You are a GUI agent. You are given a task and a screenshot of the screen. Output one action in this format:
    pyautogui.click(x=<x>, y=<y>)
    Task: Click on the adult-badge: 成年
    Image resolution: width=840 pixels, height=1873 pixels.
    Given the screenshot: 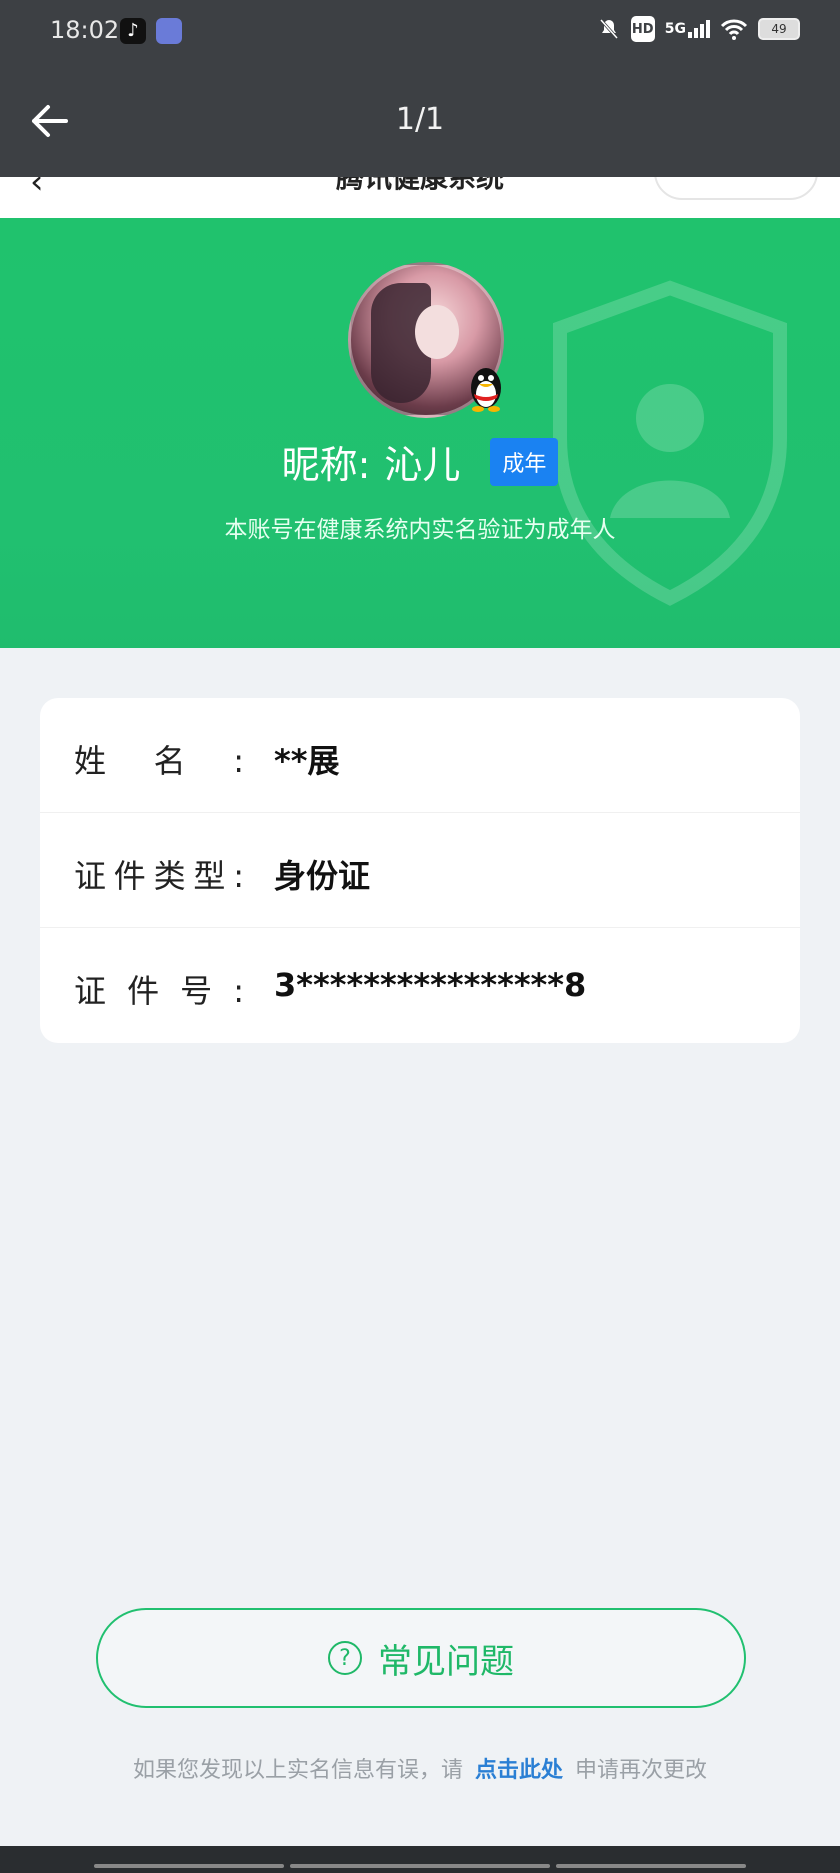 What is the action you would take?
    pyautogui.click(x=524, y=461)
    